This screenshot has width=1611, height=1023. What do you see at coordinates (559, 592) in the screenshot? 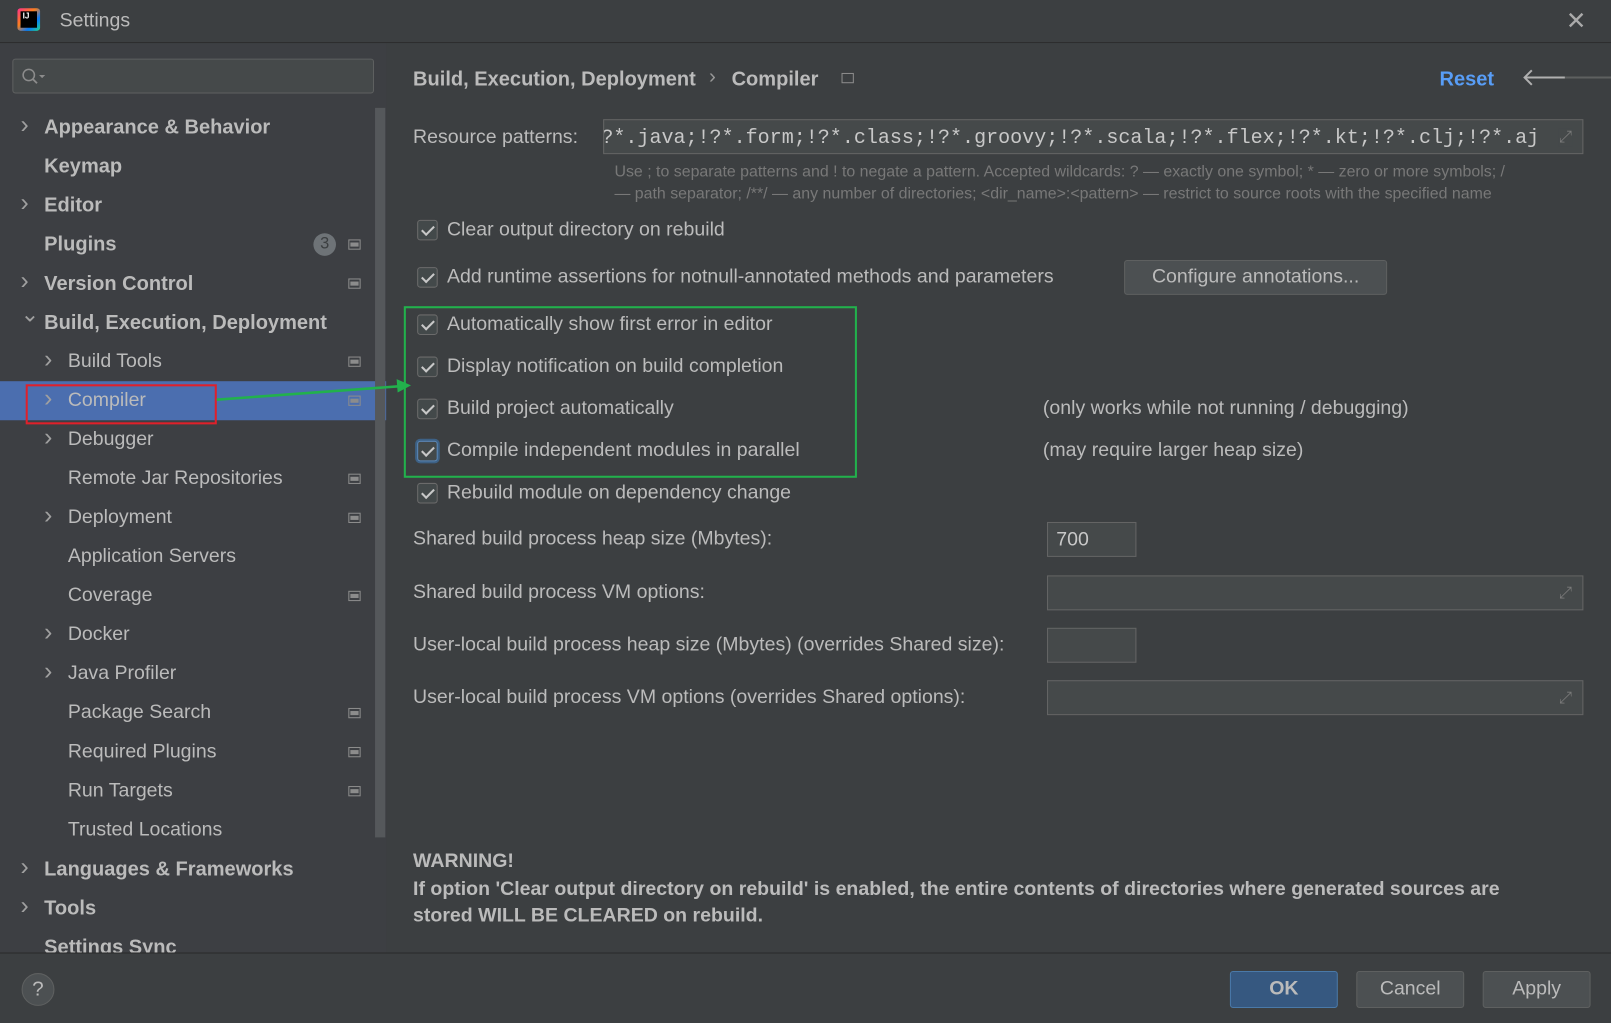
I see `field-label: Shared build process VM options:` at bounding box center [559, 592].